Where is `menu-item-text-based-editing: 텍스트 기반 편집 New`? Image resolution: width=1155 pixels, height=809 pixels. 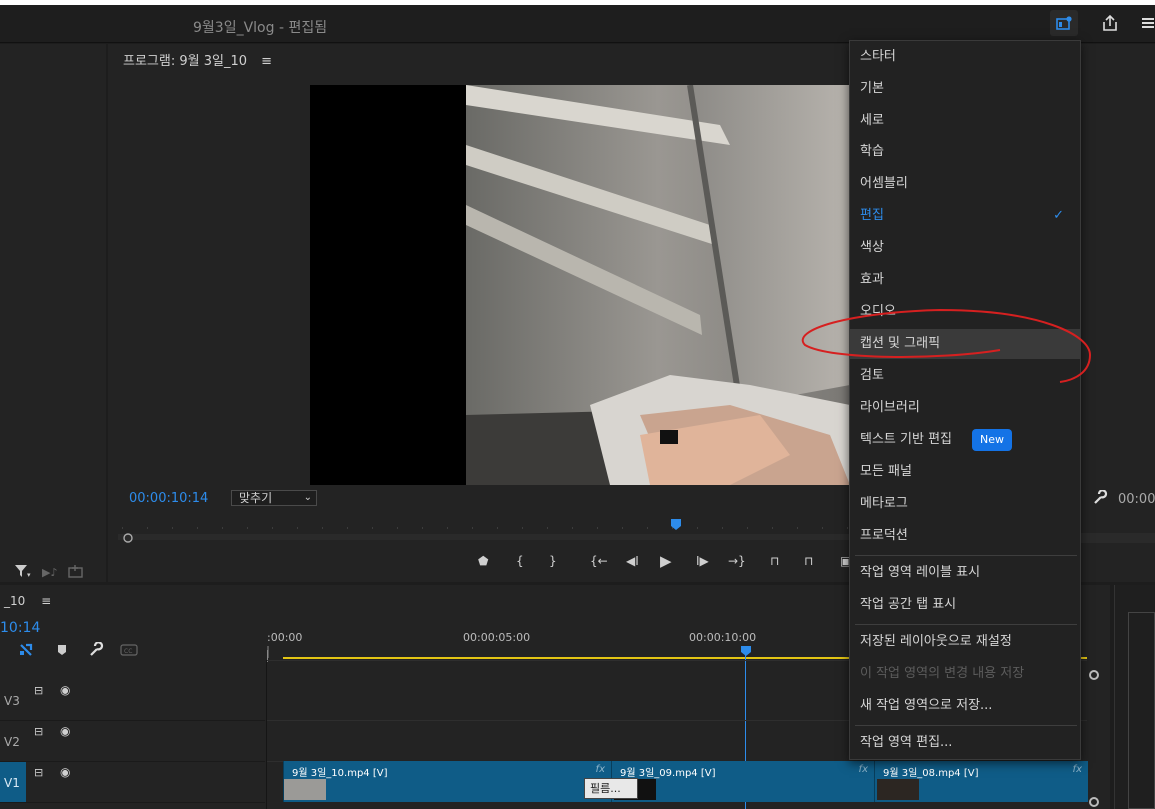
menu-item-text-based-editing: 텍스트 기반 편집 New is located at coordinates (965, 440).